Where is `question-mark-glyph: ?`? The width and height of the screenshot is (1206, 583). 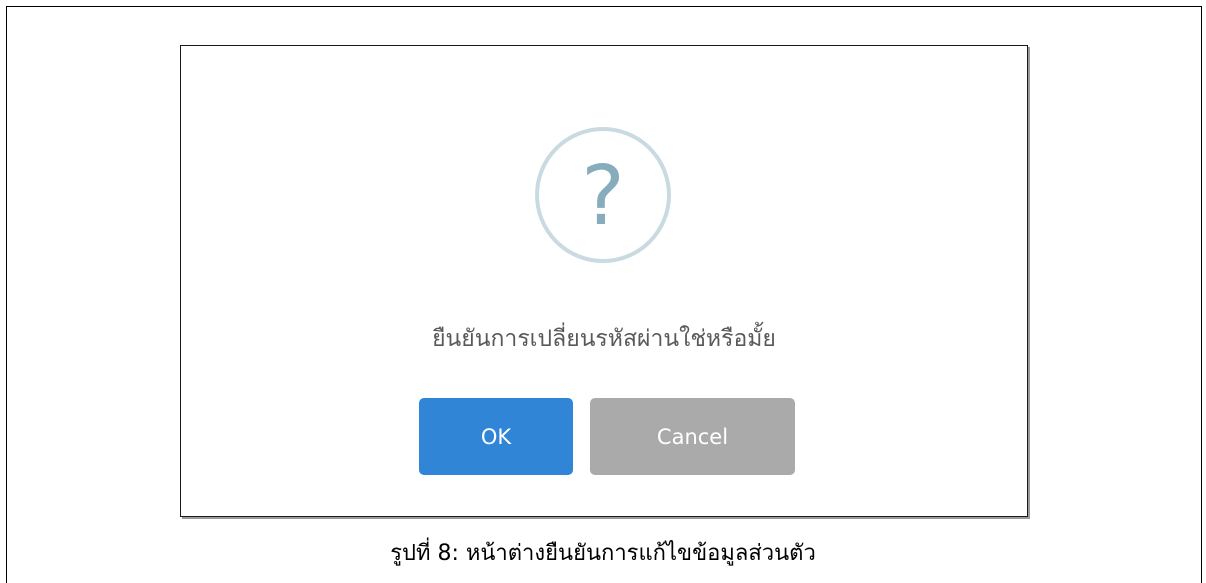 question-mark-glyph: ? is located at coordinates (603, 196).